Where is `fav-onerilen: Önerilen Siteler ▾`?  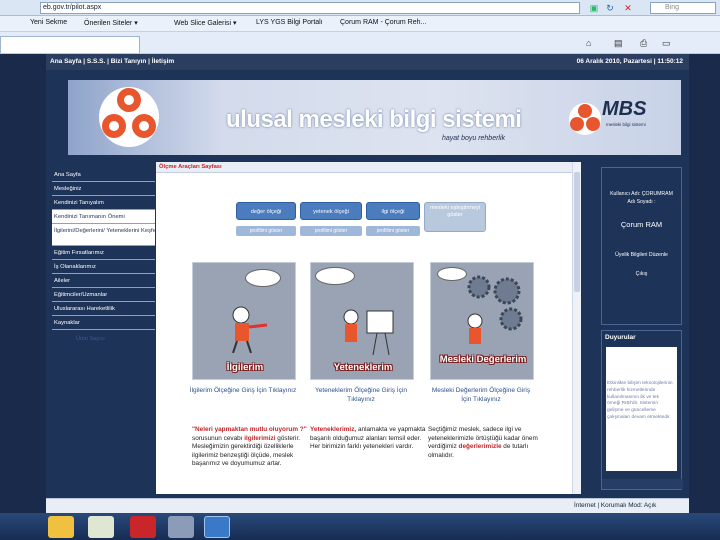 fav-onerilen: Önerilen Siteler ▾ is located at coordinates (111, 23).